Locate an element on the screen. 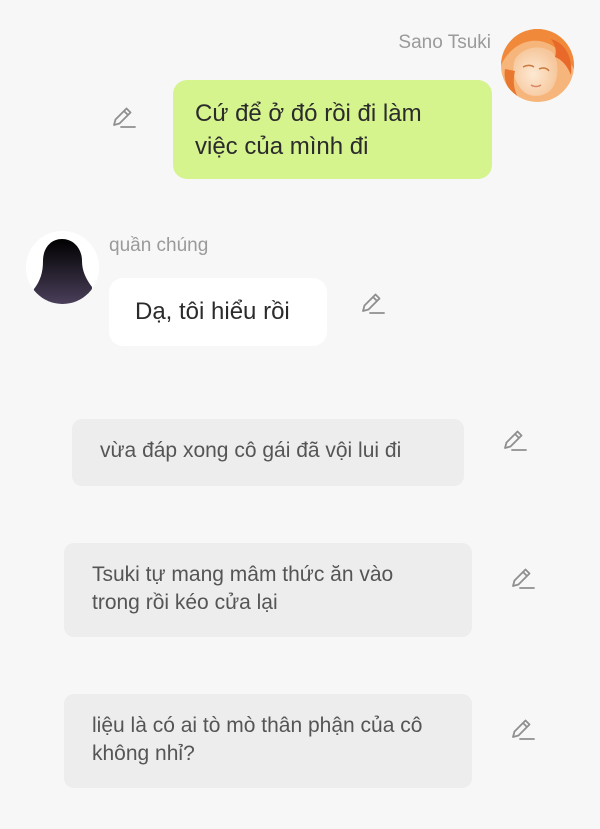 The width and height of the screenshot is (600, 829). edit-narration-1-icon is located at coordinates (514, 441).